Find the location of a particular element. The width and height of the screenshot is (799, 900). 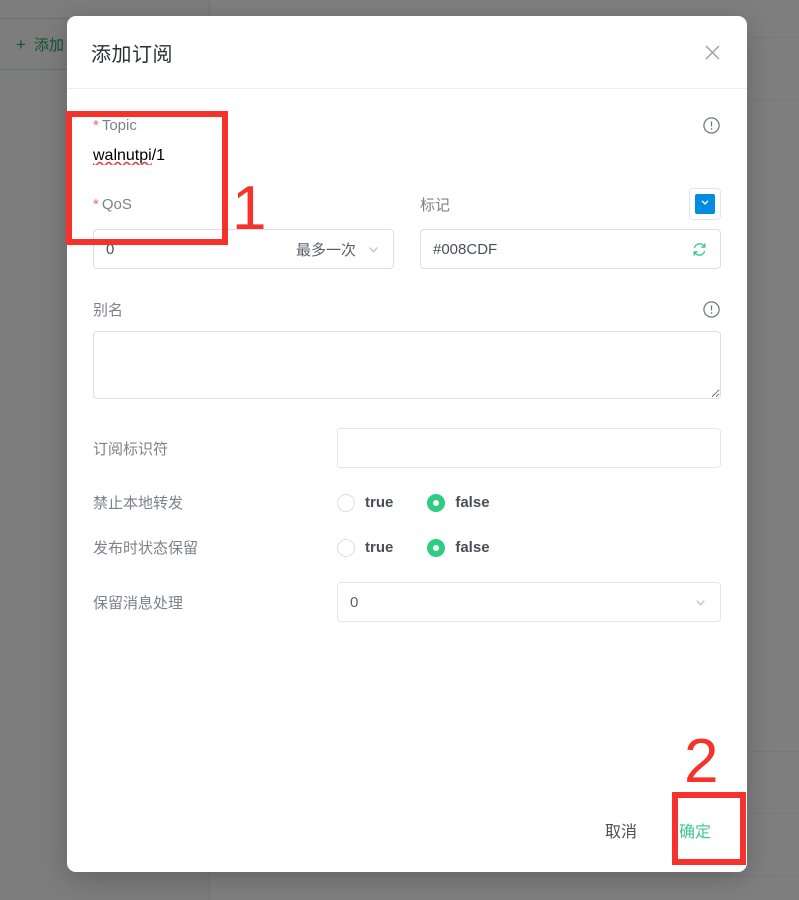

dialog-title: 添加订阅 is located at coordinates (132, 54).